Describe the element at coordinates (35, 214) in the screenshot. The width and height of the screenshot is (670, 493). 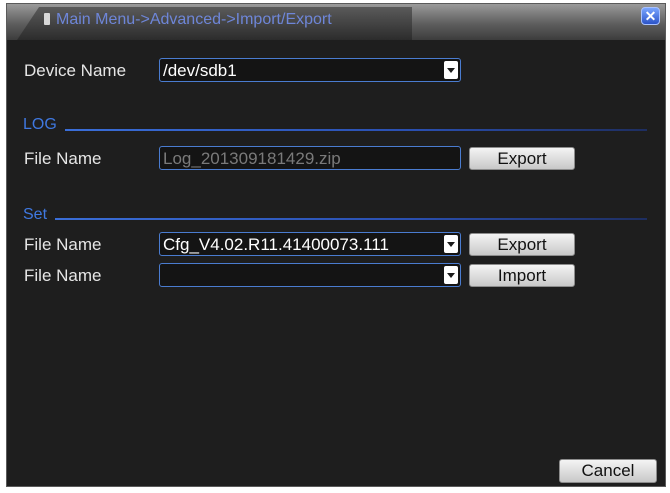
I see `set-section-title: Set` at that location.